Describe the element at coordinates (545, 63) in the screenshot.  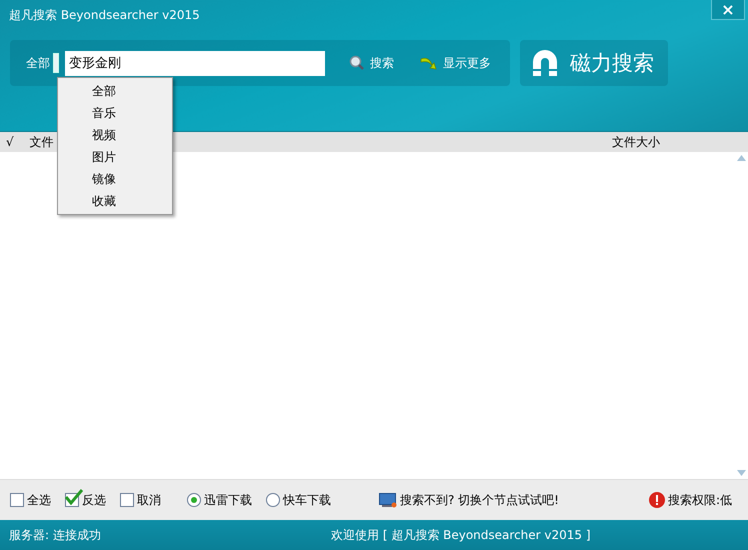
I see `magnet-icon` at that location.